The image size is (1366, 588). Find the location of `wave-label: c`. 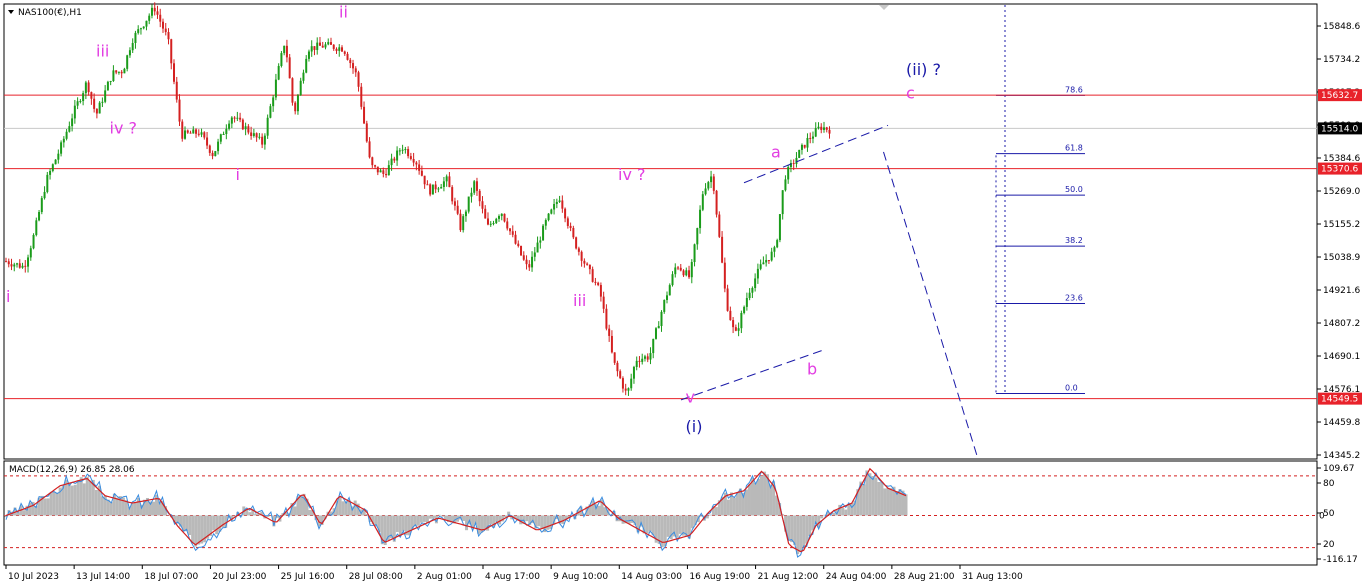

wave-label: c is located at coordinates (910, 93).